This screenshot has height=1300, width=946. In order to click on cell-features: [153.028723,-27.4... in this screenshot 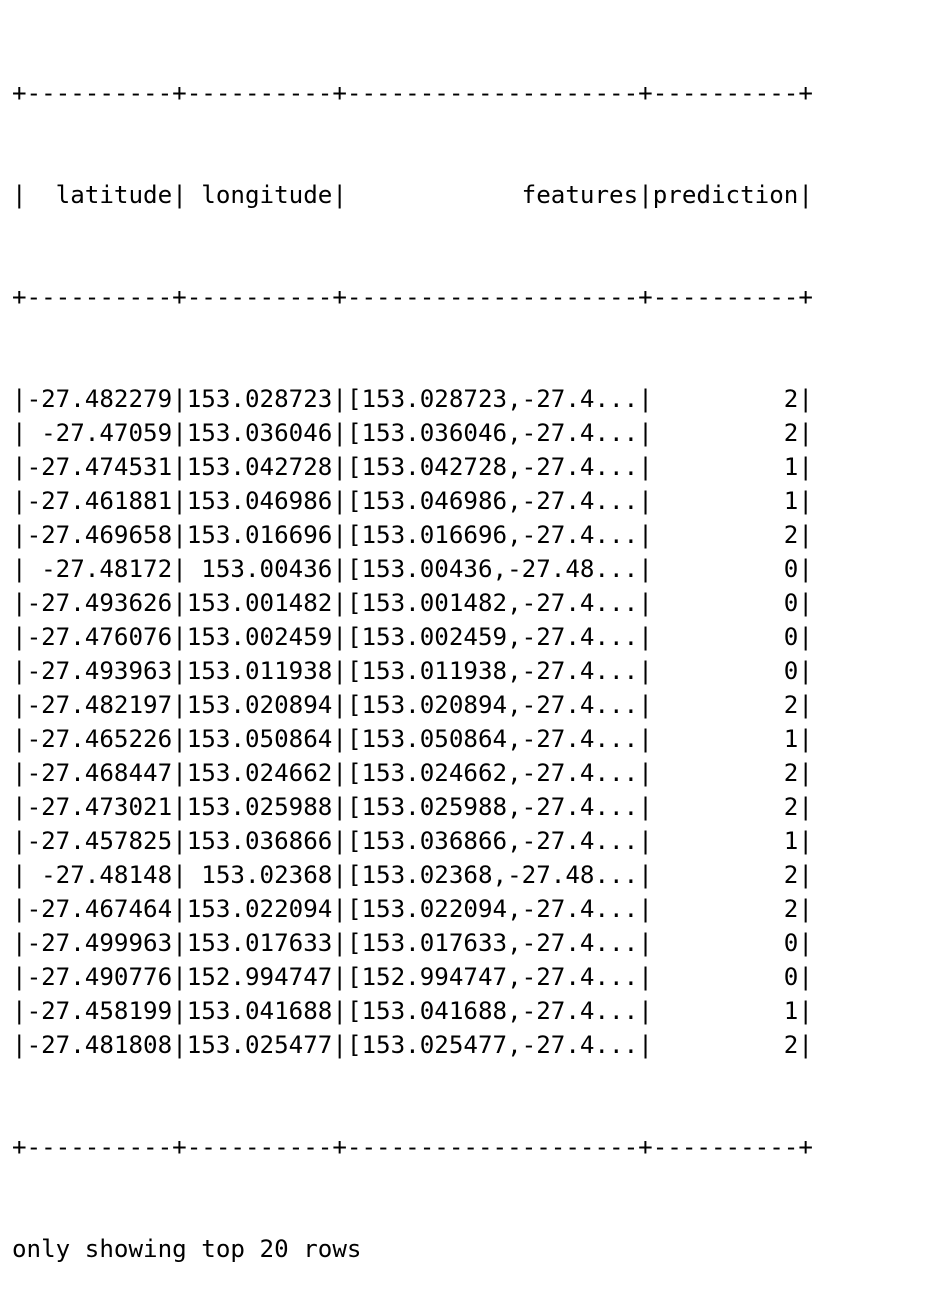, I will do `click(492, 399)`.